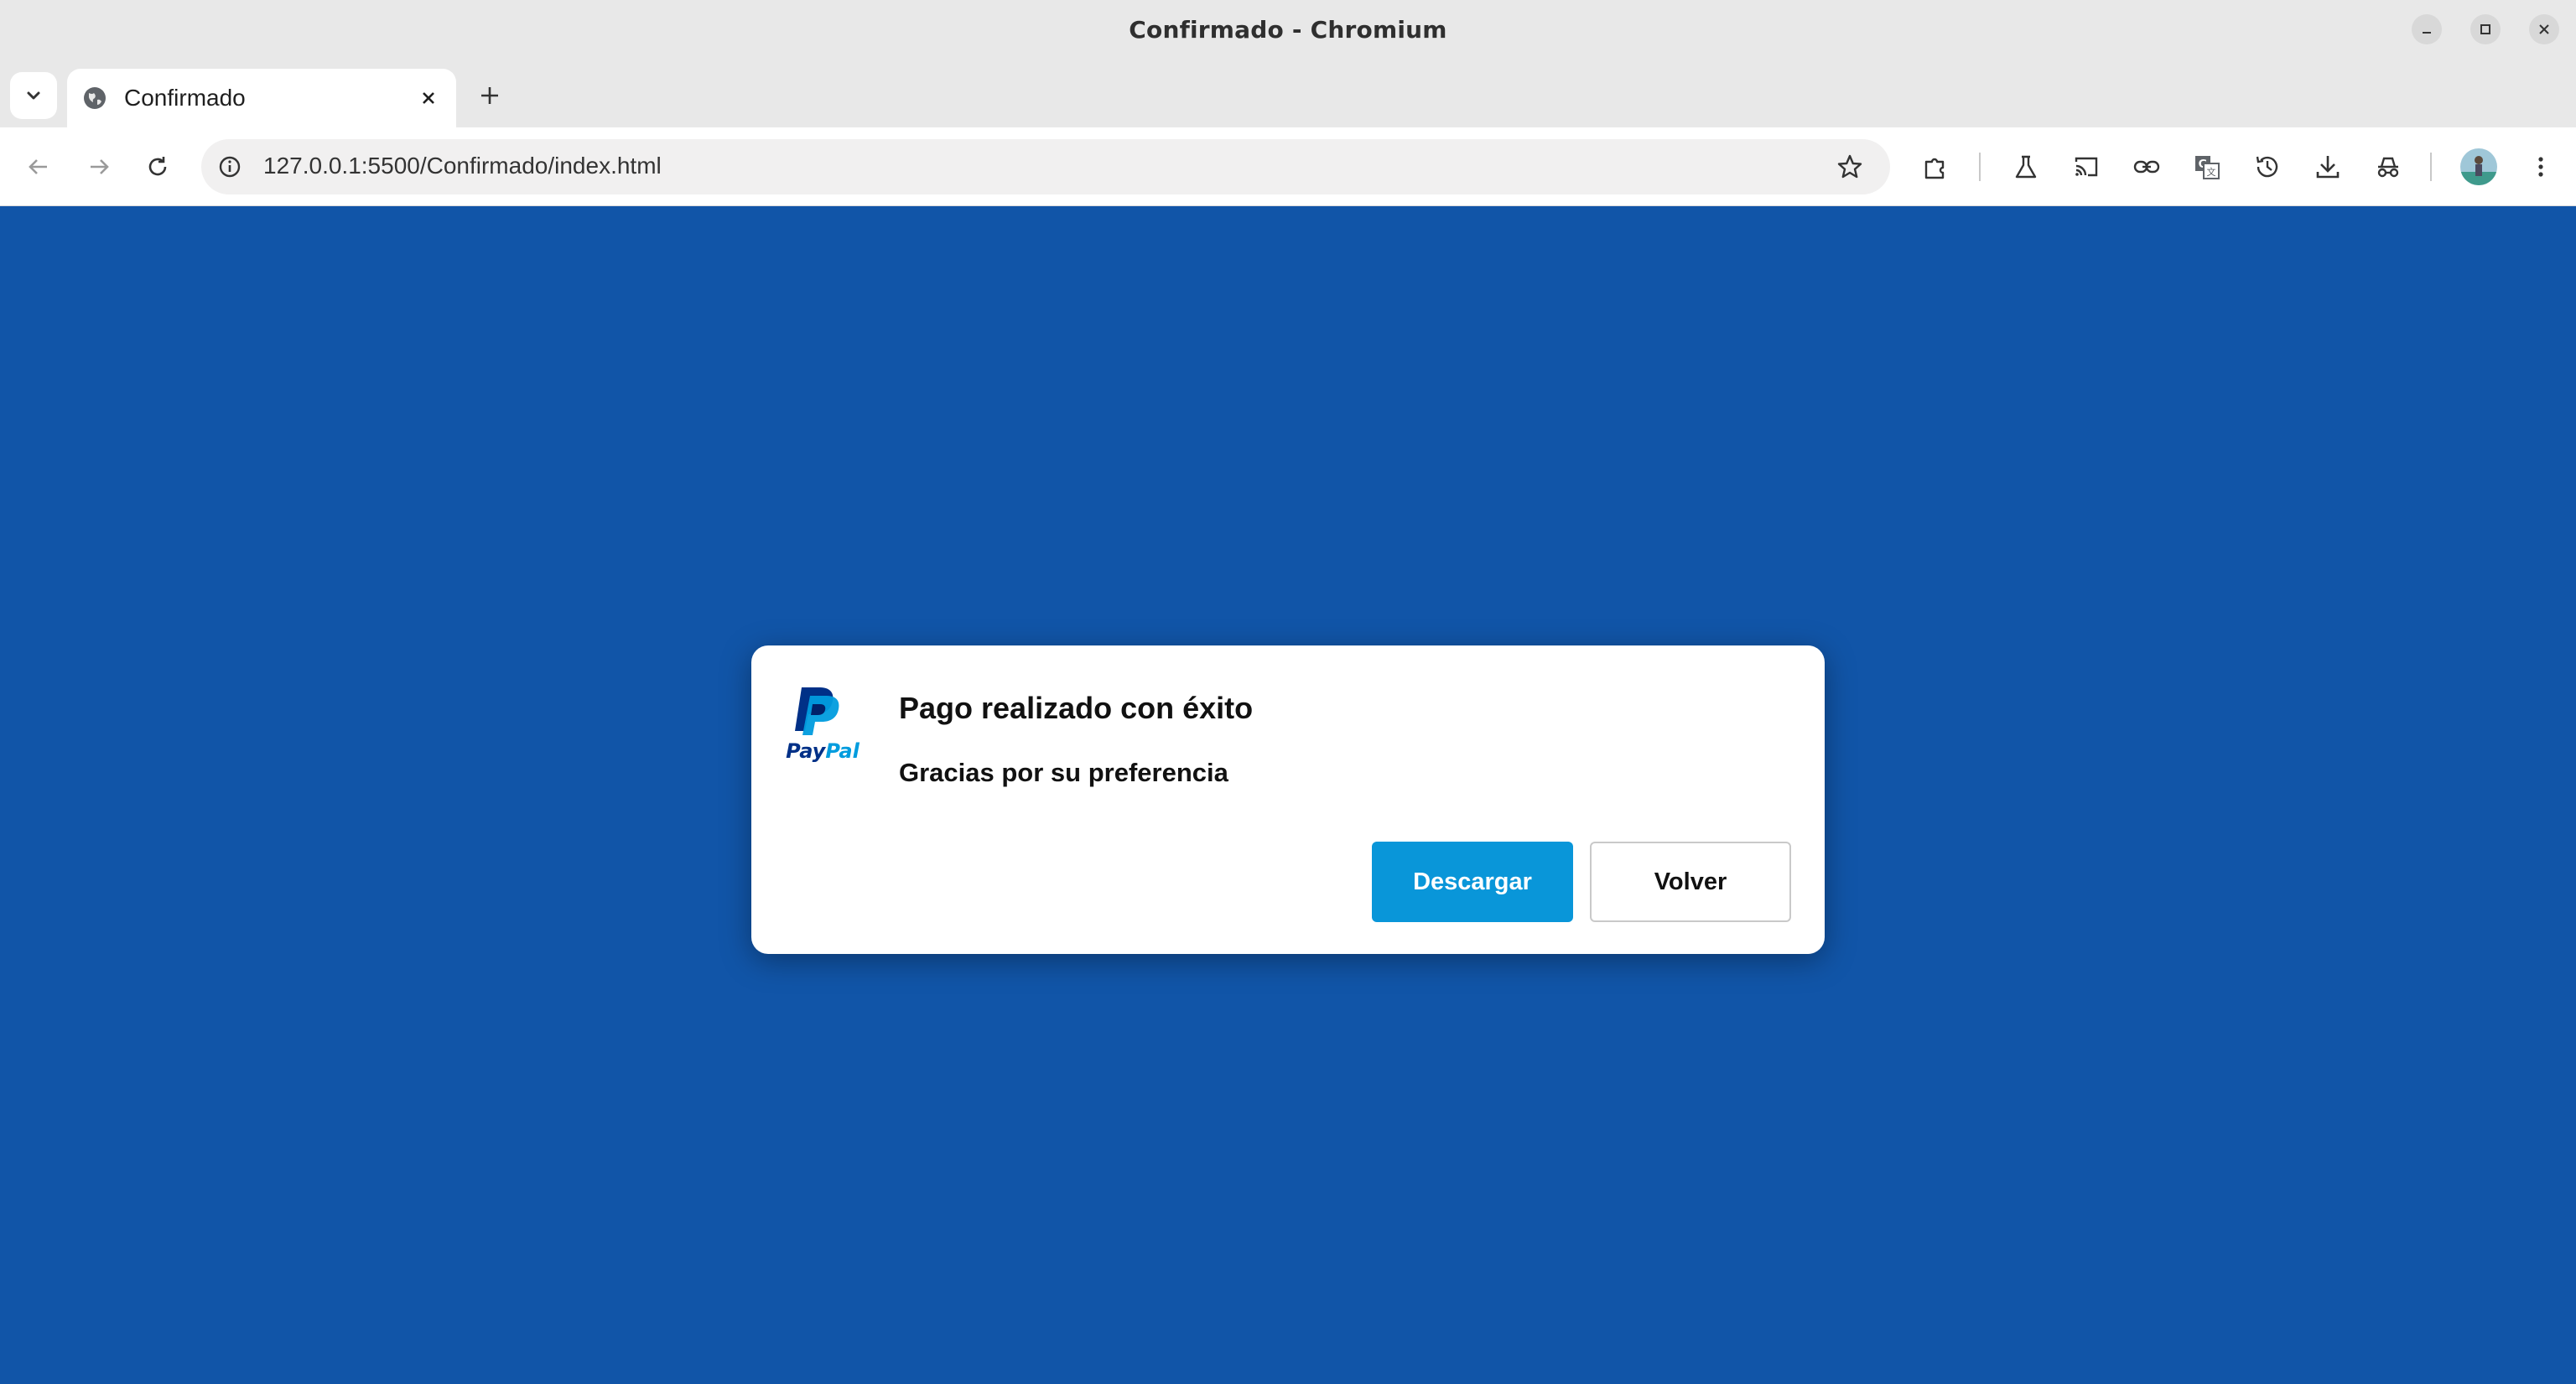 The image size is (2576, 1384). I want to click on tab-search-button, so click(33, 95).